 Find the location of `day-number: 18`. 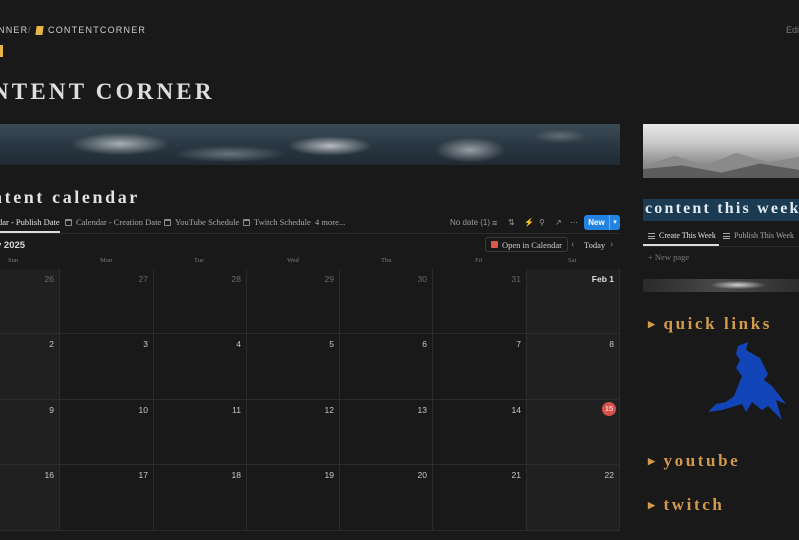

day-number: 18 is located at coordinates (236, 475).